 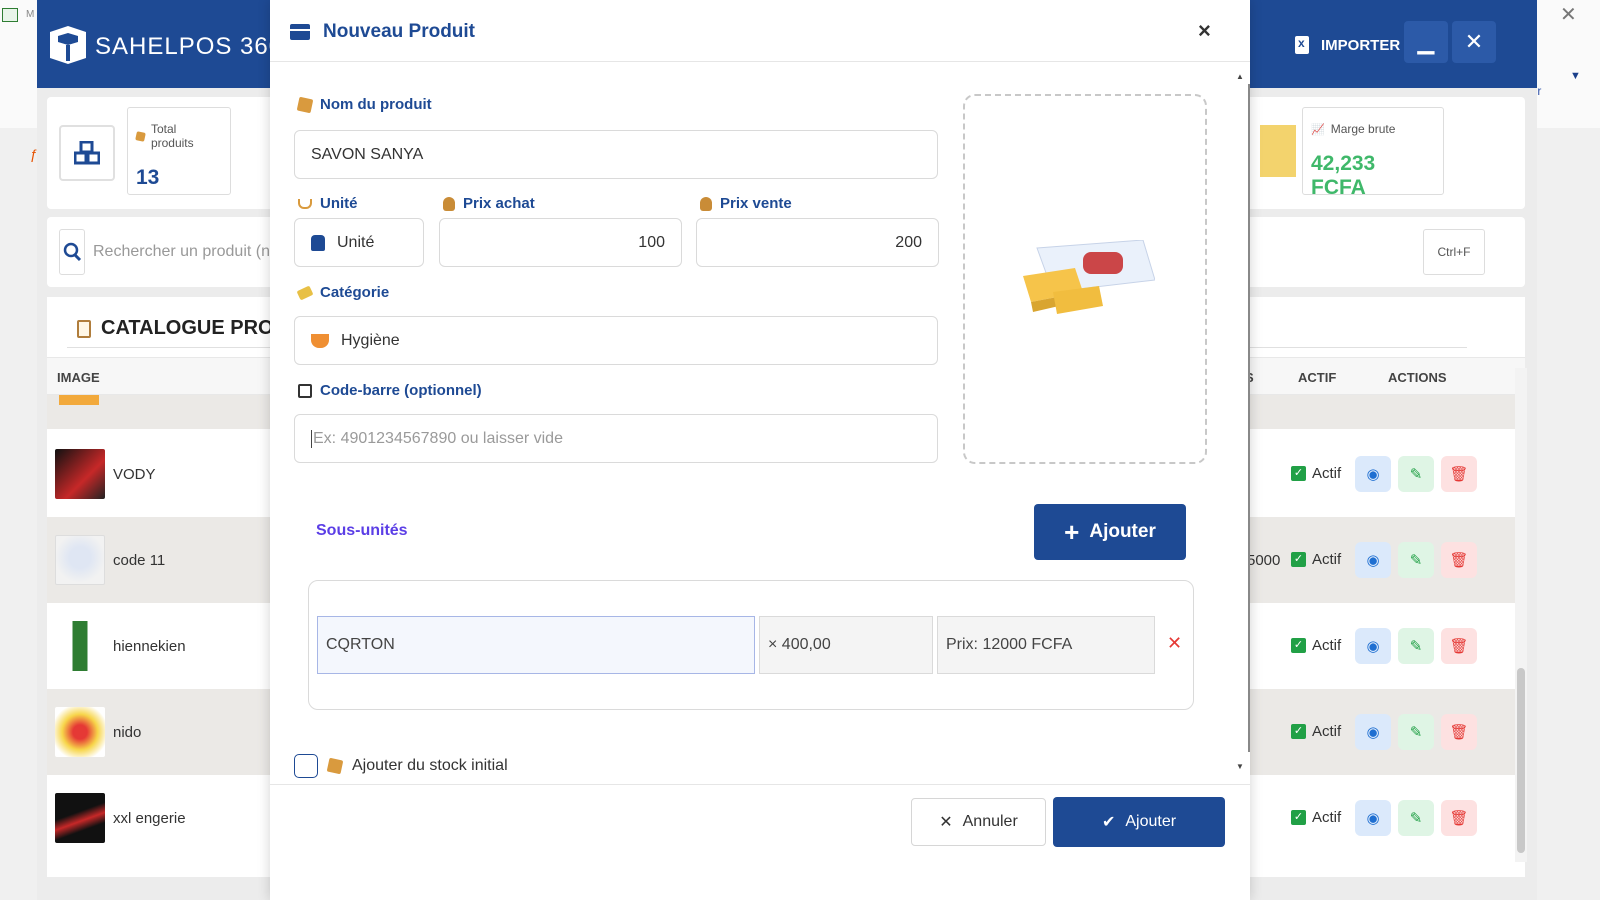 I want to click on initial-stock-option: Ajouter du stock initial, so click(x=401, y=766).